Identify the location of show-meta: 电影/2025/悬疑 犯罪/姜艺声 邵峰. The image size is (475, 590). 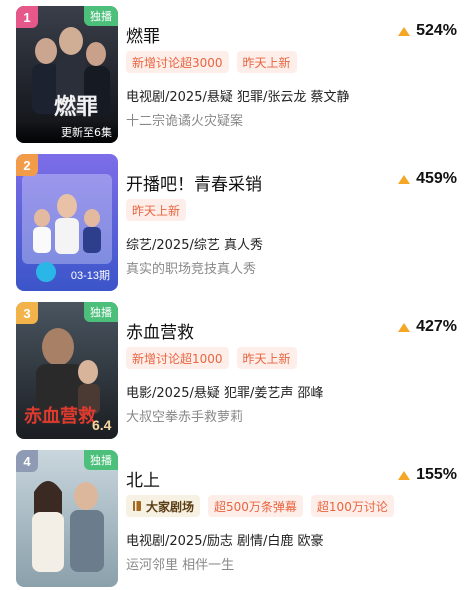
(225, 393).